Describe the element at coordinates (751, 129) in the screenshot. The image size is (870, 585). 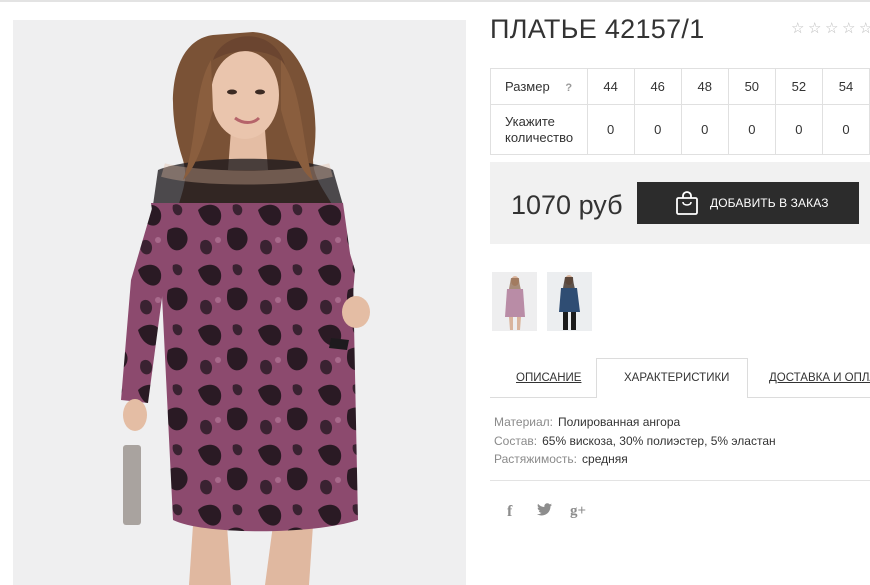
I see `quantity-input-50: 0` at that location.